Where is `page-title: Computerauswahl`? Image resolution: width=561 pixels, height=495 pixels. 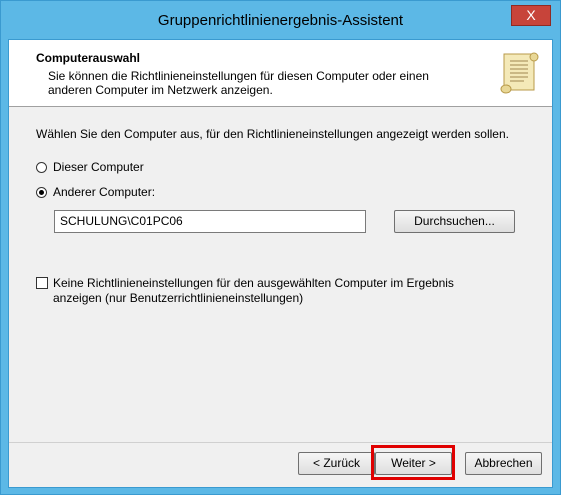
page-title: Computerauswahl is located at coordinates (88, 58).